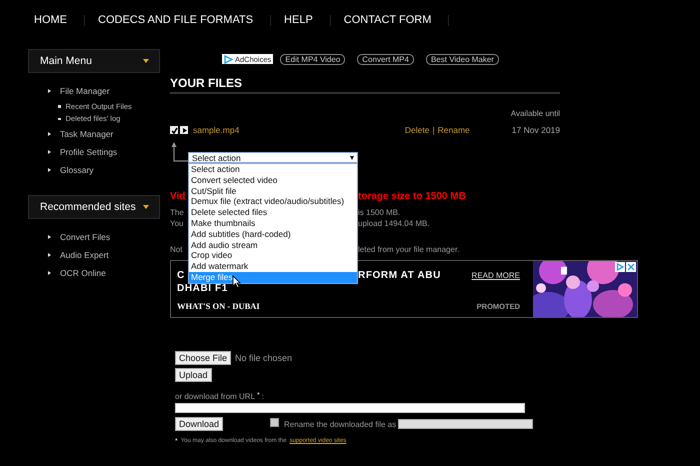 The image size is (700, 466). I want to click on field-label: :, so click(263, 396).